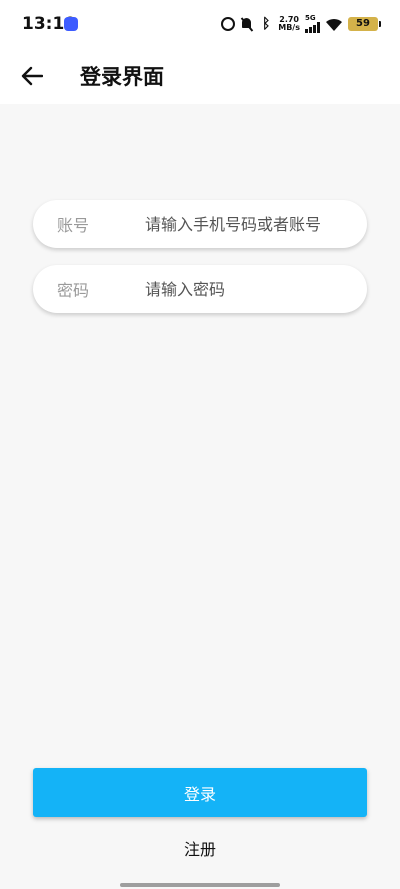  I want to click on mute-icon, so click(247, 24).